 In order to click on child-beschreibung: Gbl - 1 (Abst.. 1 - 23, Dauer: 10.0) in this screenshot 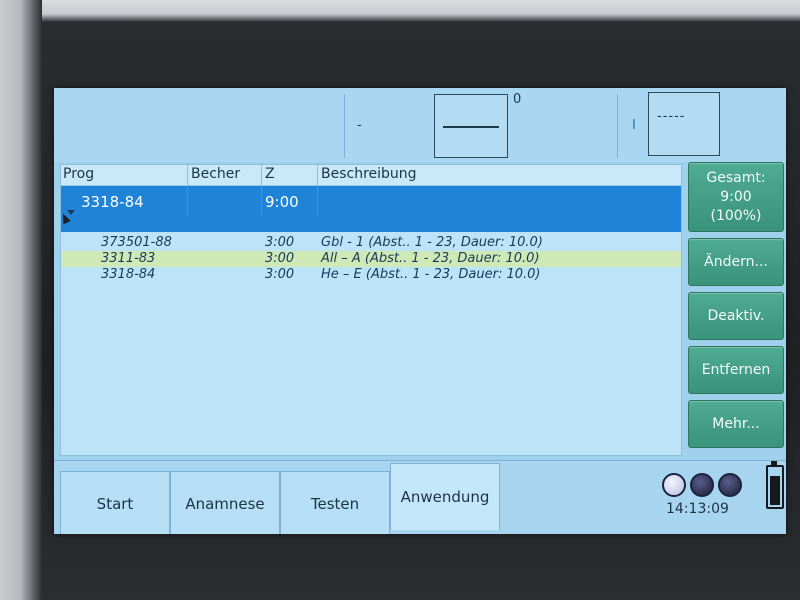, I will do `click(432, 242)`.